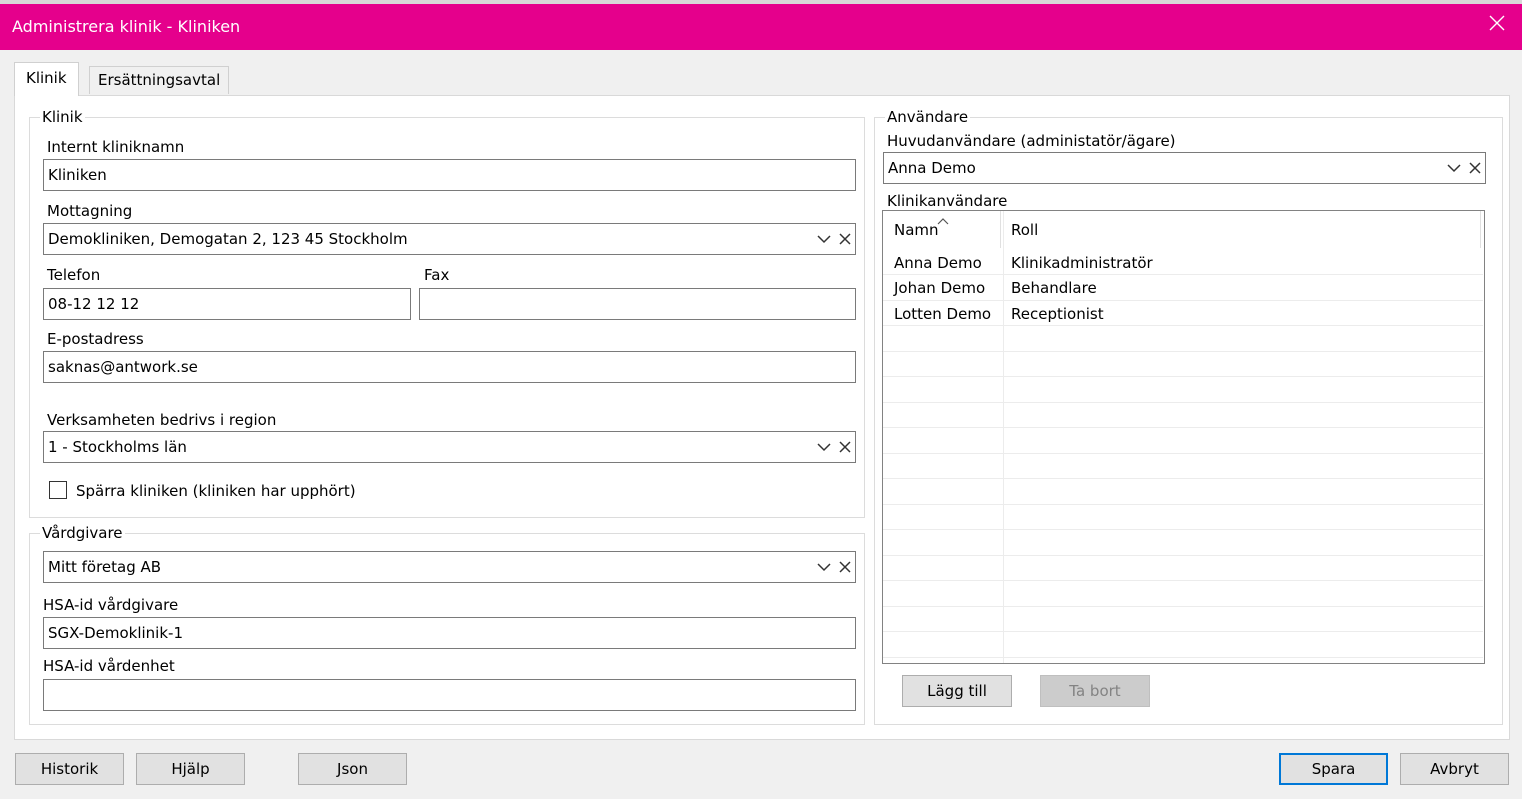 The height and width of the screenshot is (799, 1522). Describe the element at coordinates (74, 275) in the screenshot. I see `phone-label: Telefon` at that location.